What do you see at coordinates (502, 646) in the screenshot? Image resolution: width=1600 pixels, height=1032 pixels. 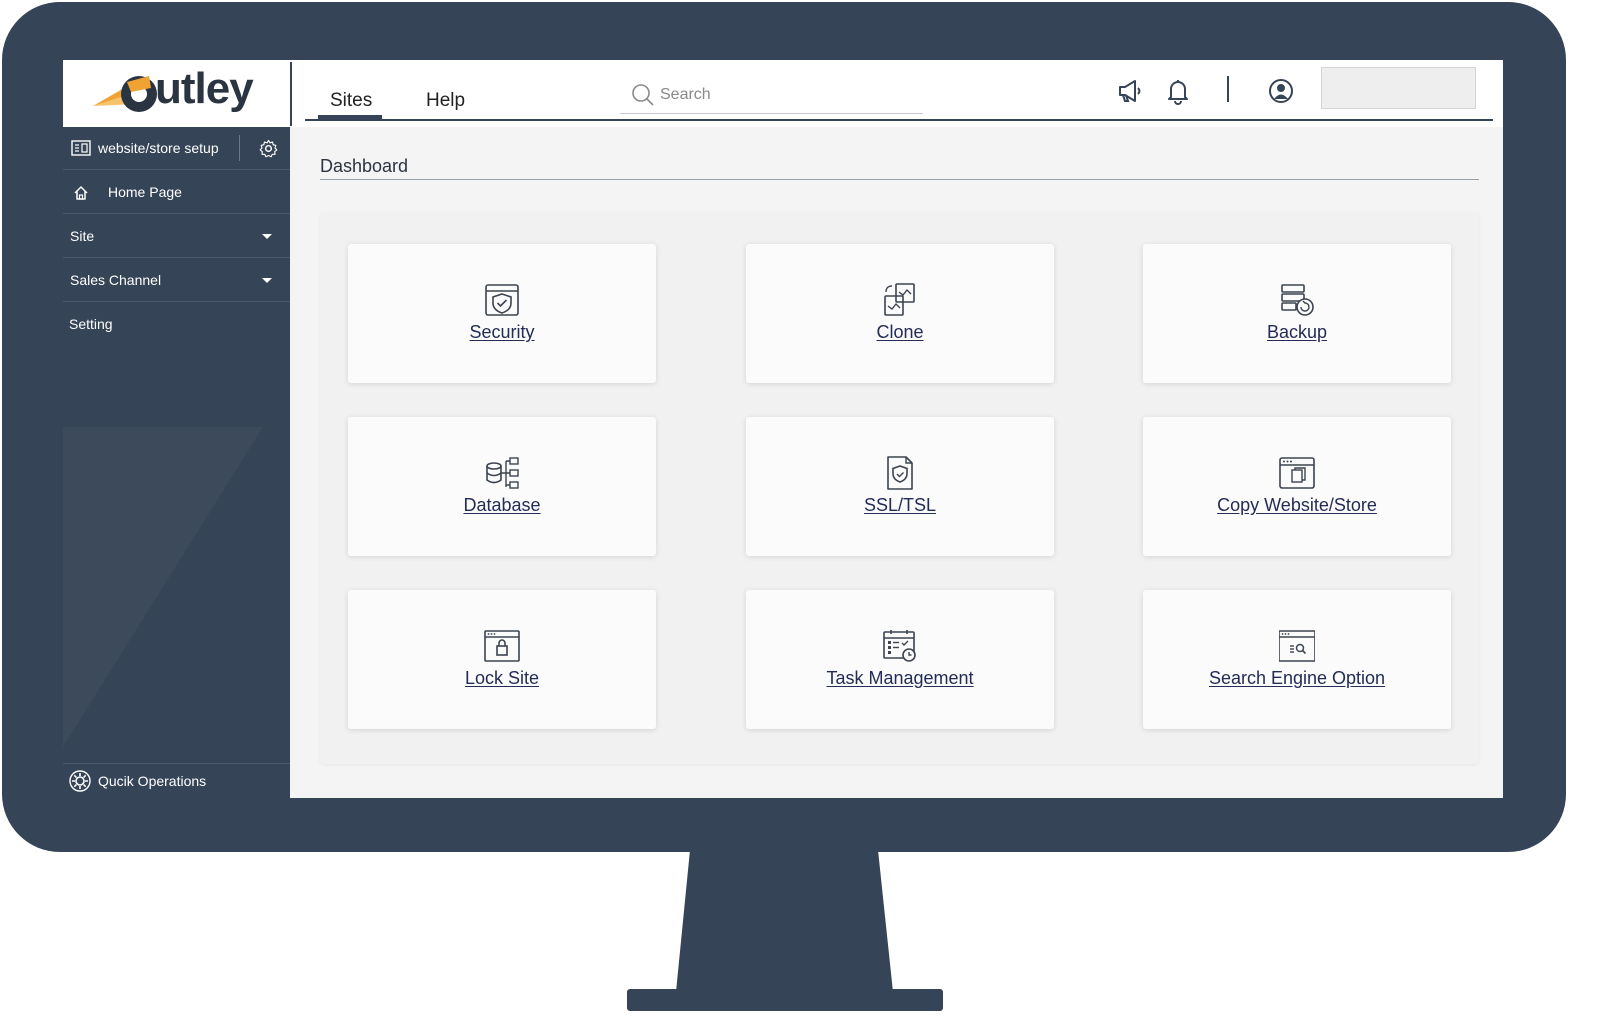 I see `lock-window-icon` at bounding box center [502, 646].